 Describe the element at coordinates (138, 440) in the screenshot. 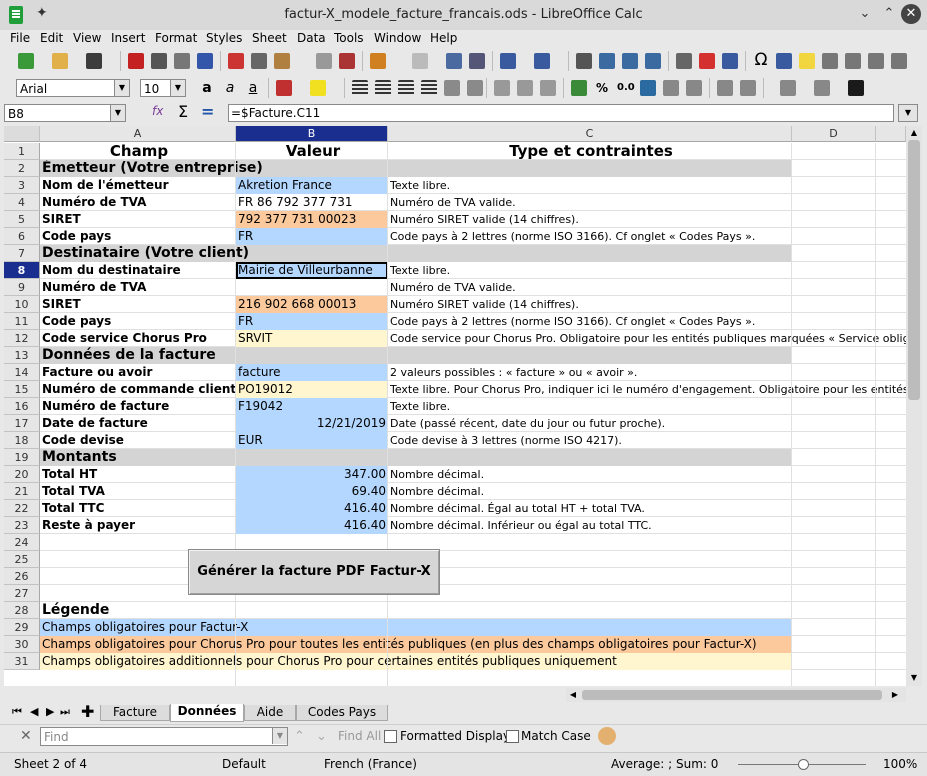

I see `label-cell: Code devise` at that location.